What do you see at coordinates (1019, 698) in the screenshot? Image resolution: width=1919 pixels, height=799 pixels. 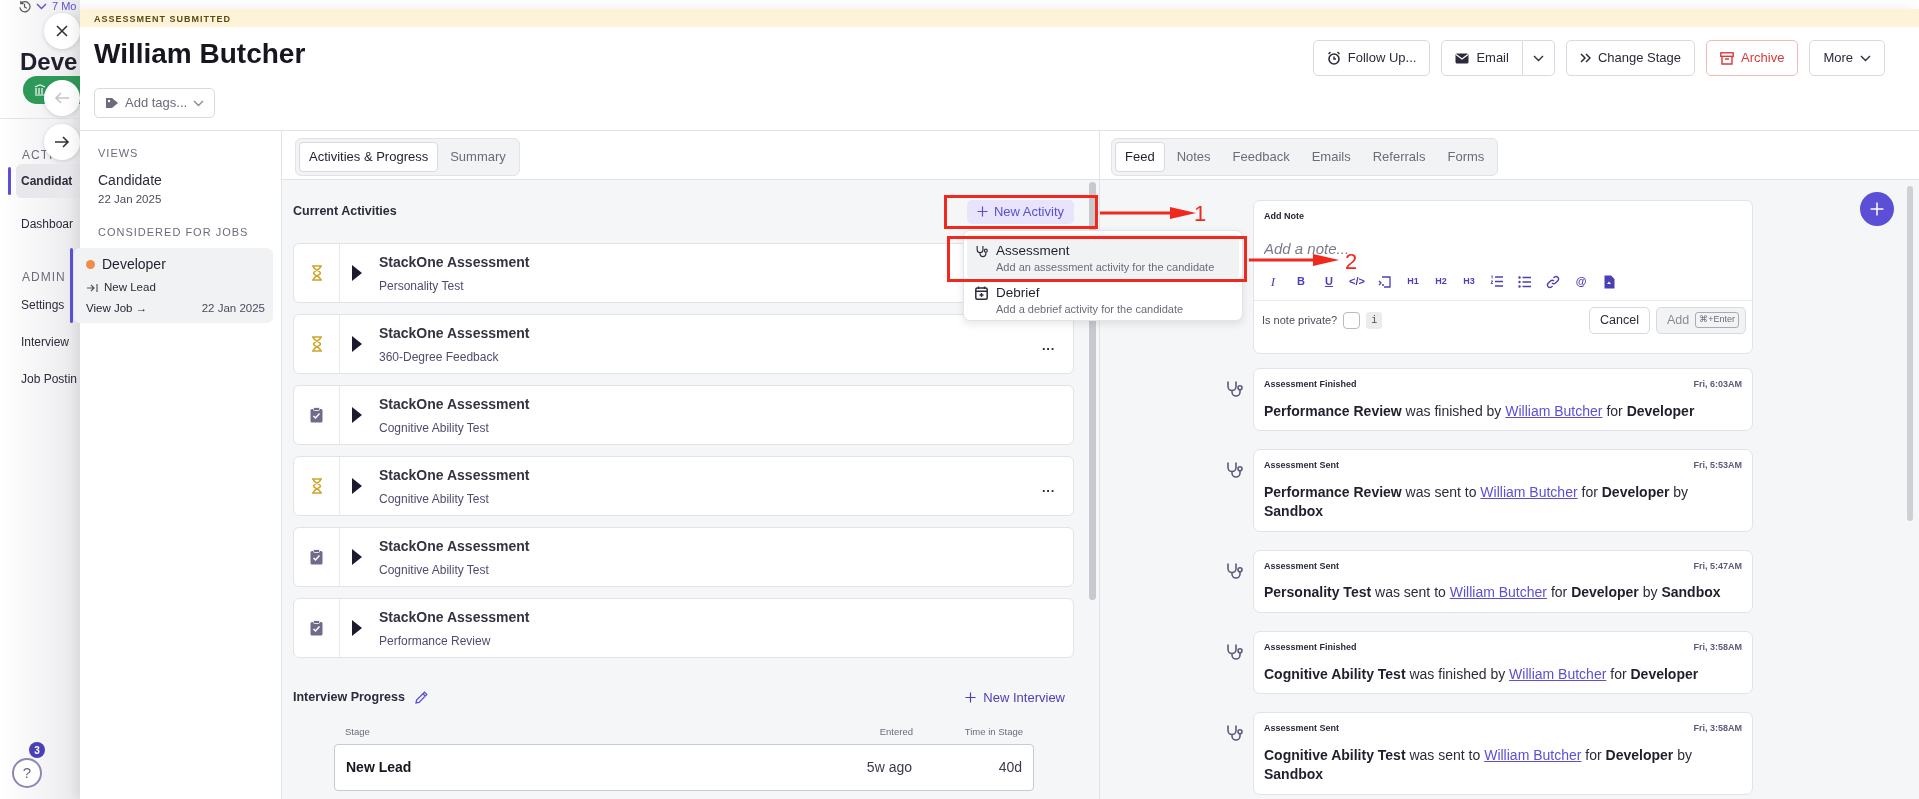 I see `new-interview-button: New Interview` at bounding box center [1019, 698].